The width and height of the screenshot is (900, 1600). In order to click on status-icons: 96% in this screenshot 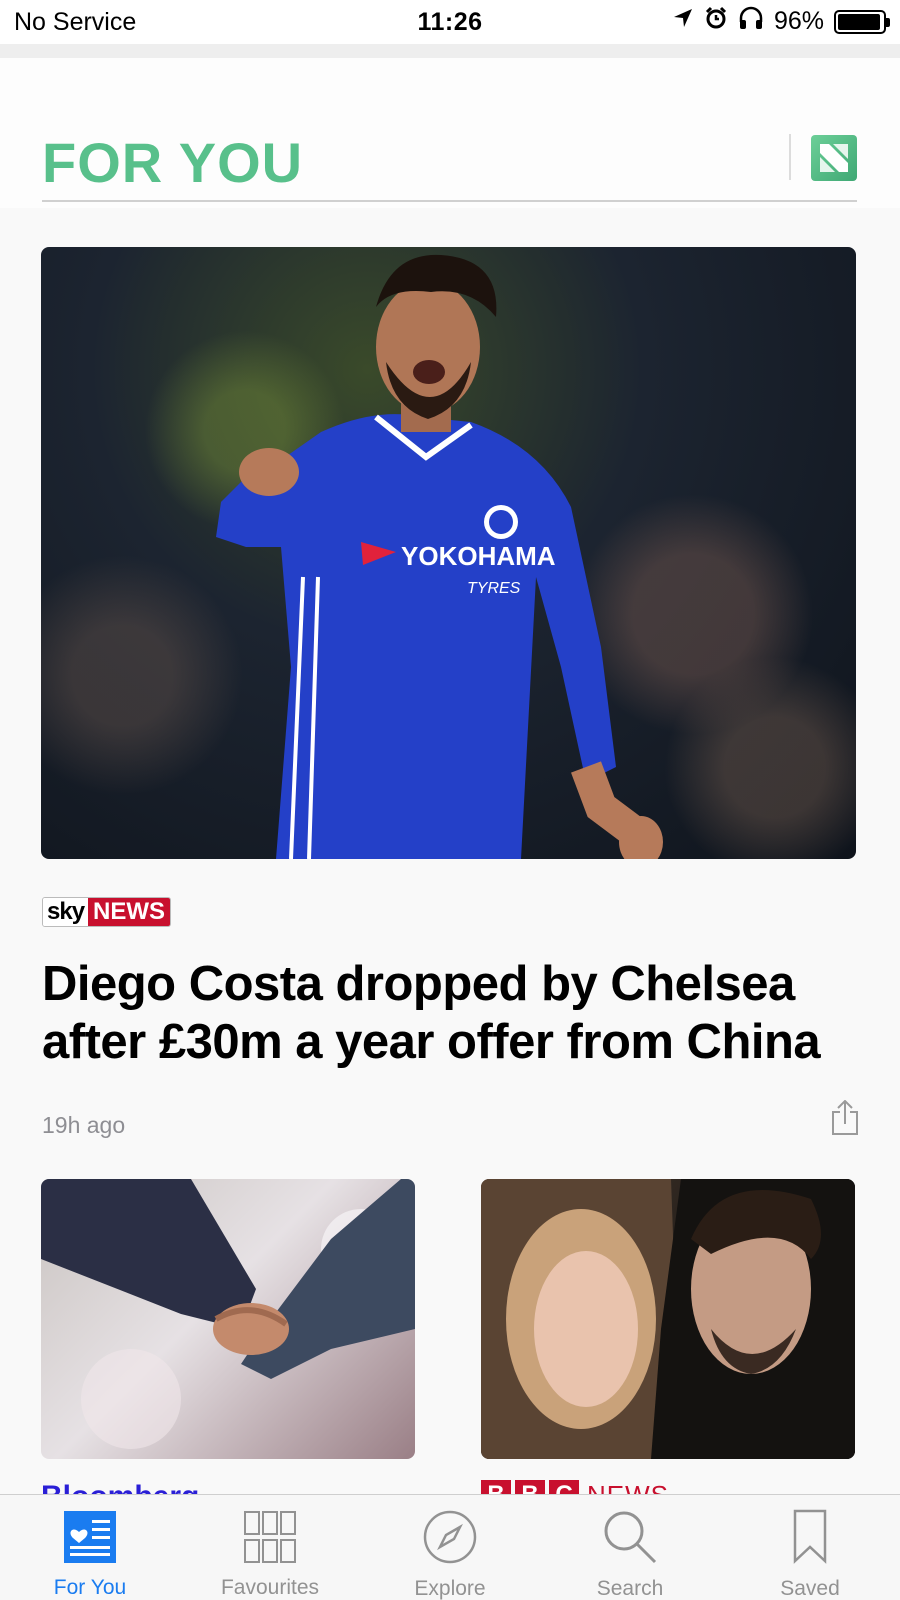, I will do `click(781, 21)`.